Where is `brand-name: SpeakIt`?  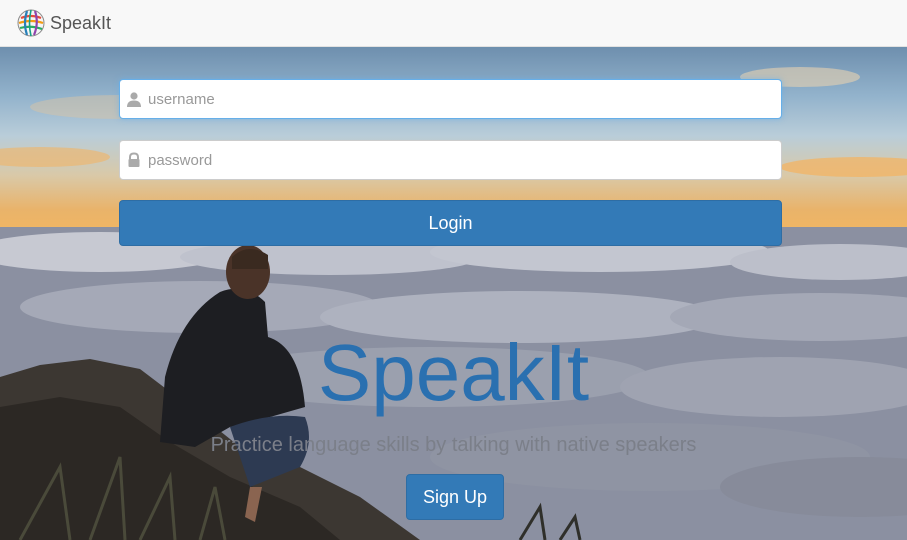 brand-name: SpeakIt is located at coordinates (81, 22).